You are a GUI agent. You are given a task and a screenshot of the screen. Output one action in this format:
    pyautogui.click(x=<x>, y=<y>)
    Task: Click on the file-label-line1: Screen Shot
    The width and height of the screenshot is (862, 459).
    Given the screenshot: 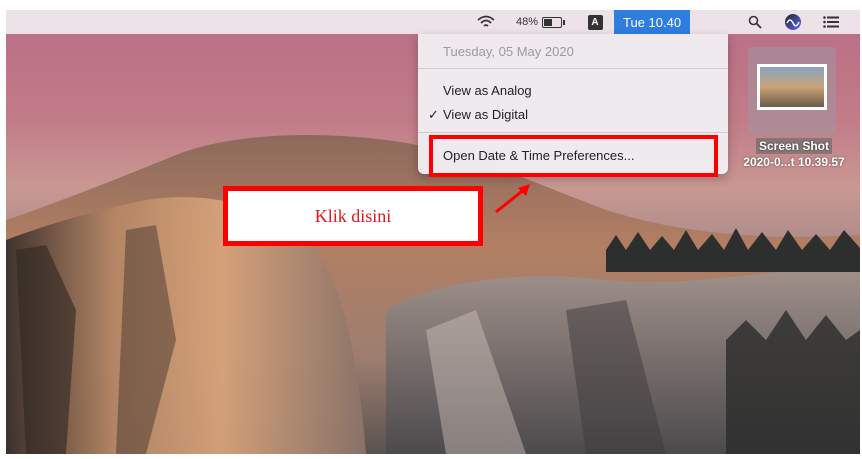 What is the action you would take?
    pyautogui.click(x=794, y=146)
    